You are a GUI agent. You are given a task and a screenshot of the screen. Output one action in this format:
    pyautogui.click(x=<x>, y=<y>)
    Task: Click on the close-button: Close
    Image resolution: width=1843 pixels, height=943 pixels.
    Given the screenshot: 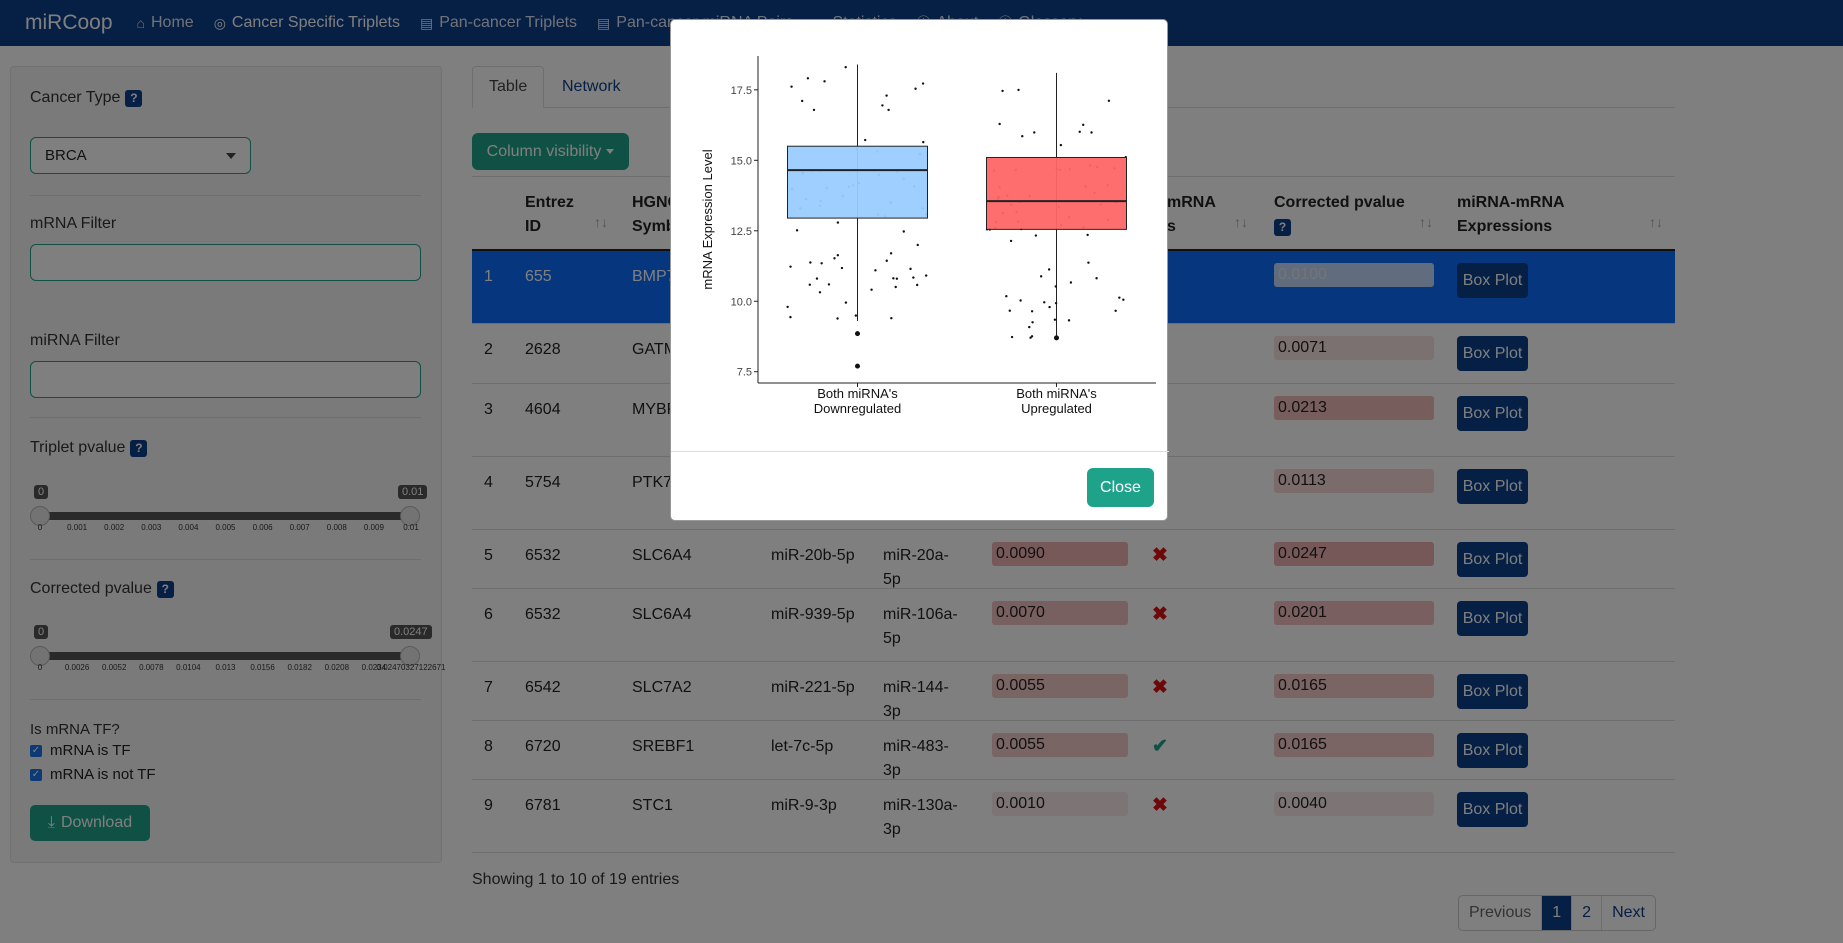 What is the action you would take?
    pyautogui.click(x=1120, y=487)
    